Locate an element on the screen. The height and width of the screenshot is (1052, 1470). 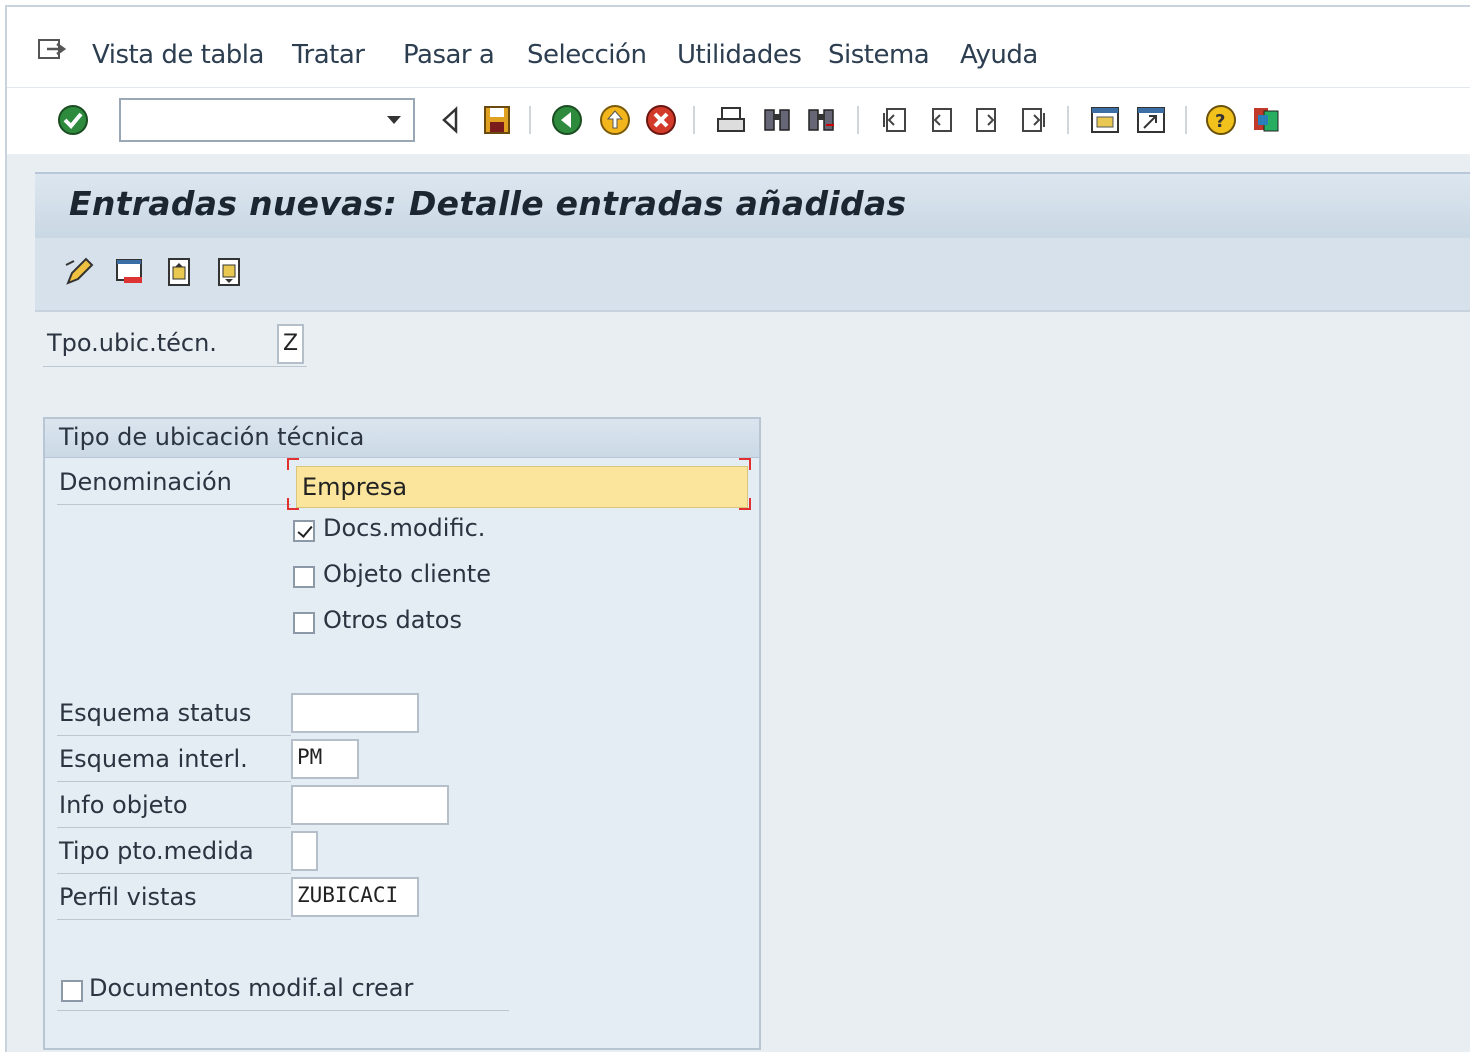
objeto-cliente-label: Objeto cliente is located at coordinates (407, 574).